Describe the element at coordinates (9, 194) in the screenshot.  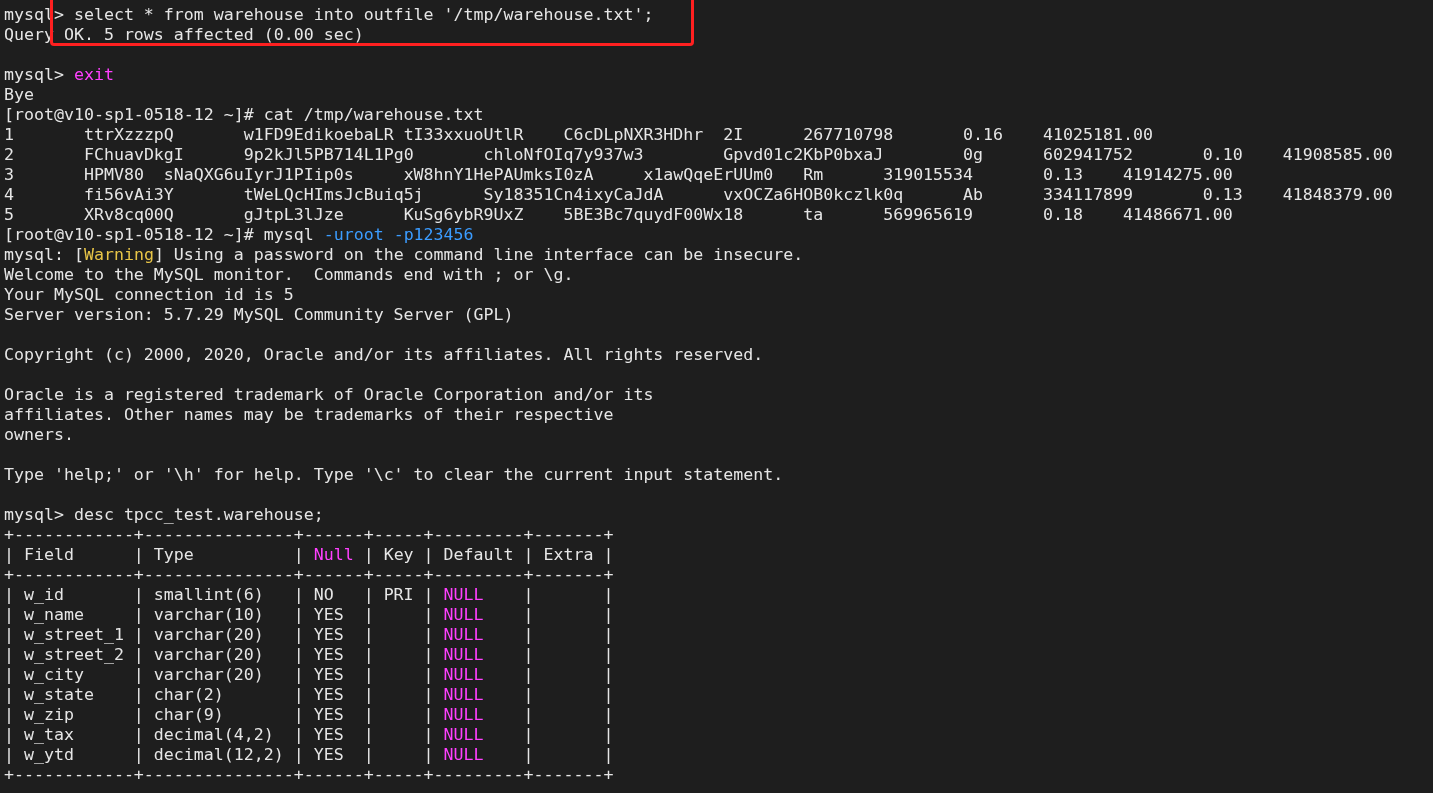
I see `output-cell: 4` at that location.